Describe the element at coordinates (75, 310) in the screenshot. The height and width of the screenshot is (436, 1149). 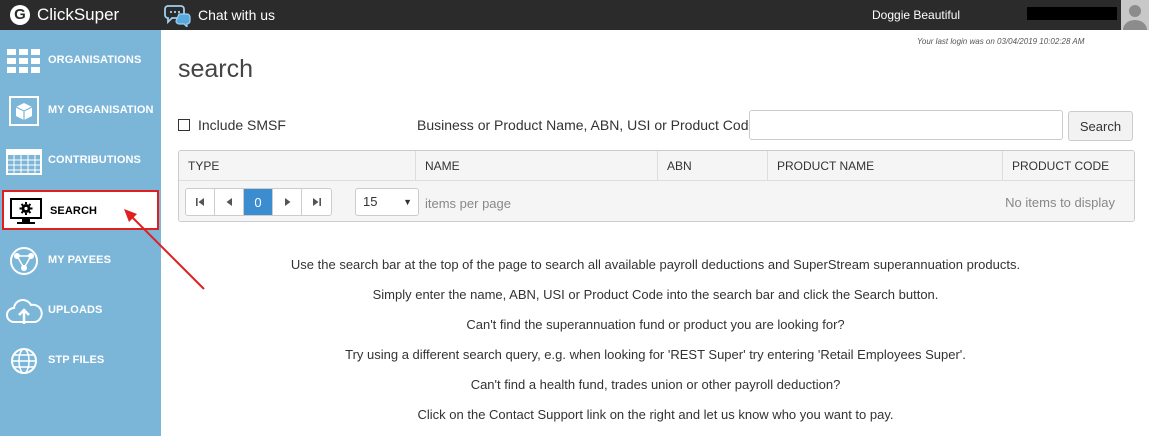
I see `sidebar-item-label: UPLOADS` at that location.